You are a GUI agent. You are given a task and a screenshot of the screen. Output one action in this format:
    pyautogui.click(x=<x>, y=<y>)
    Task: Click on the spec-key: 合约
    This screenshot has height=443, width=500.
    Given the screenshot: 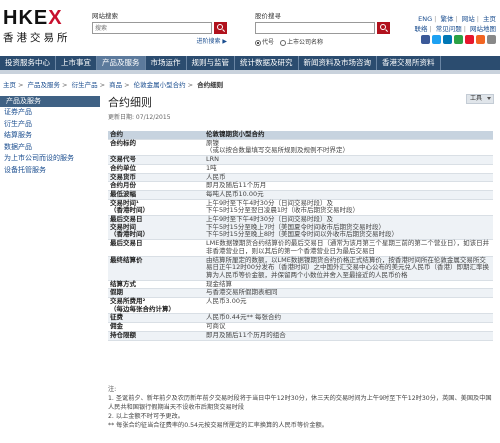 What is the action you would take?
    pyautogui.click(x=156, y=135)
    